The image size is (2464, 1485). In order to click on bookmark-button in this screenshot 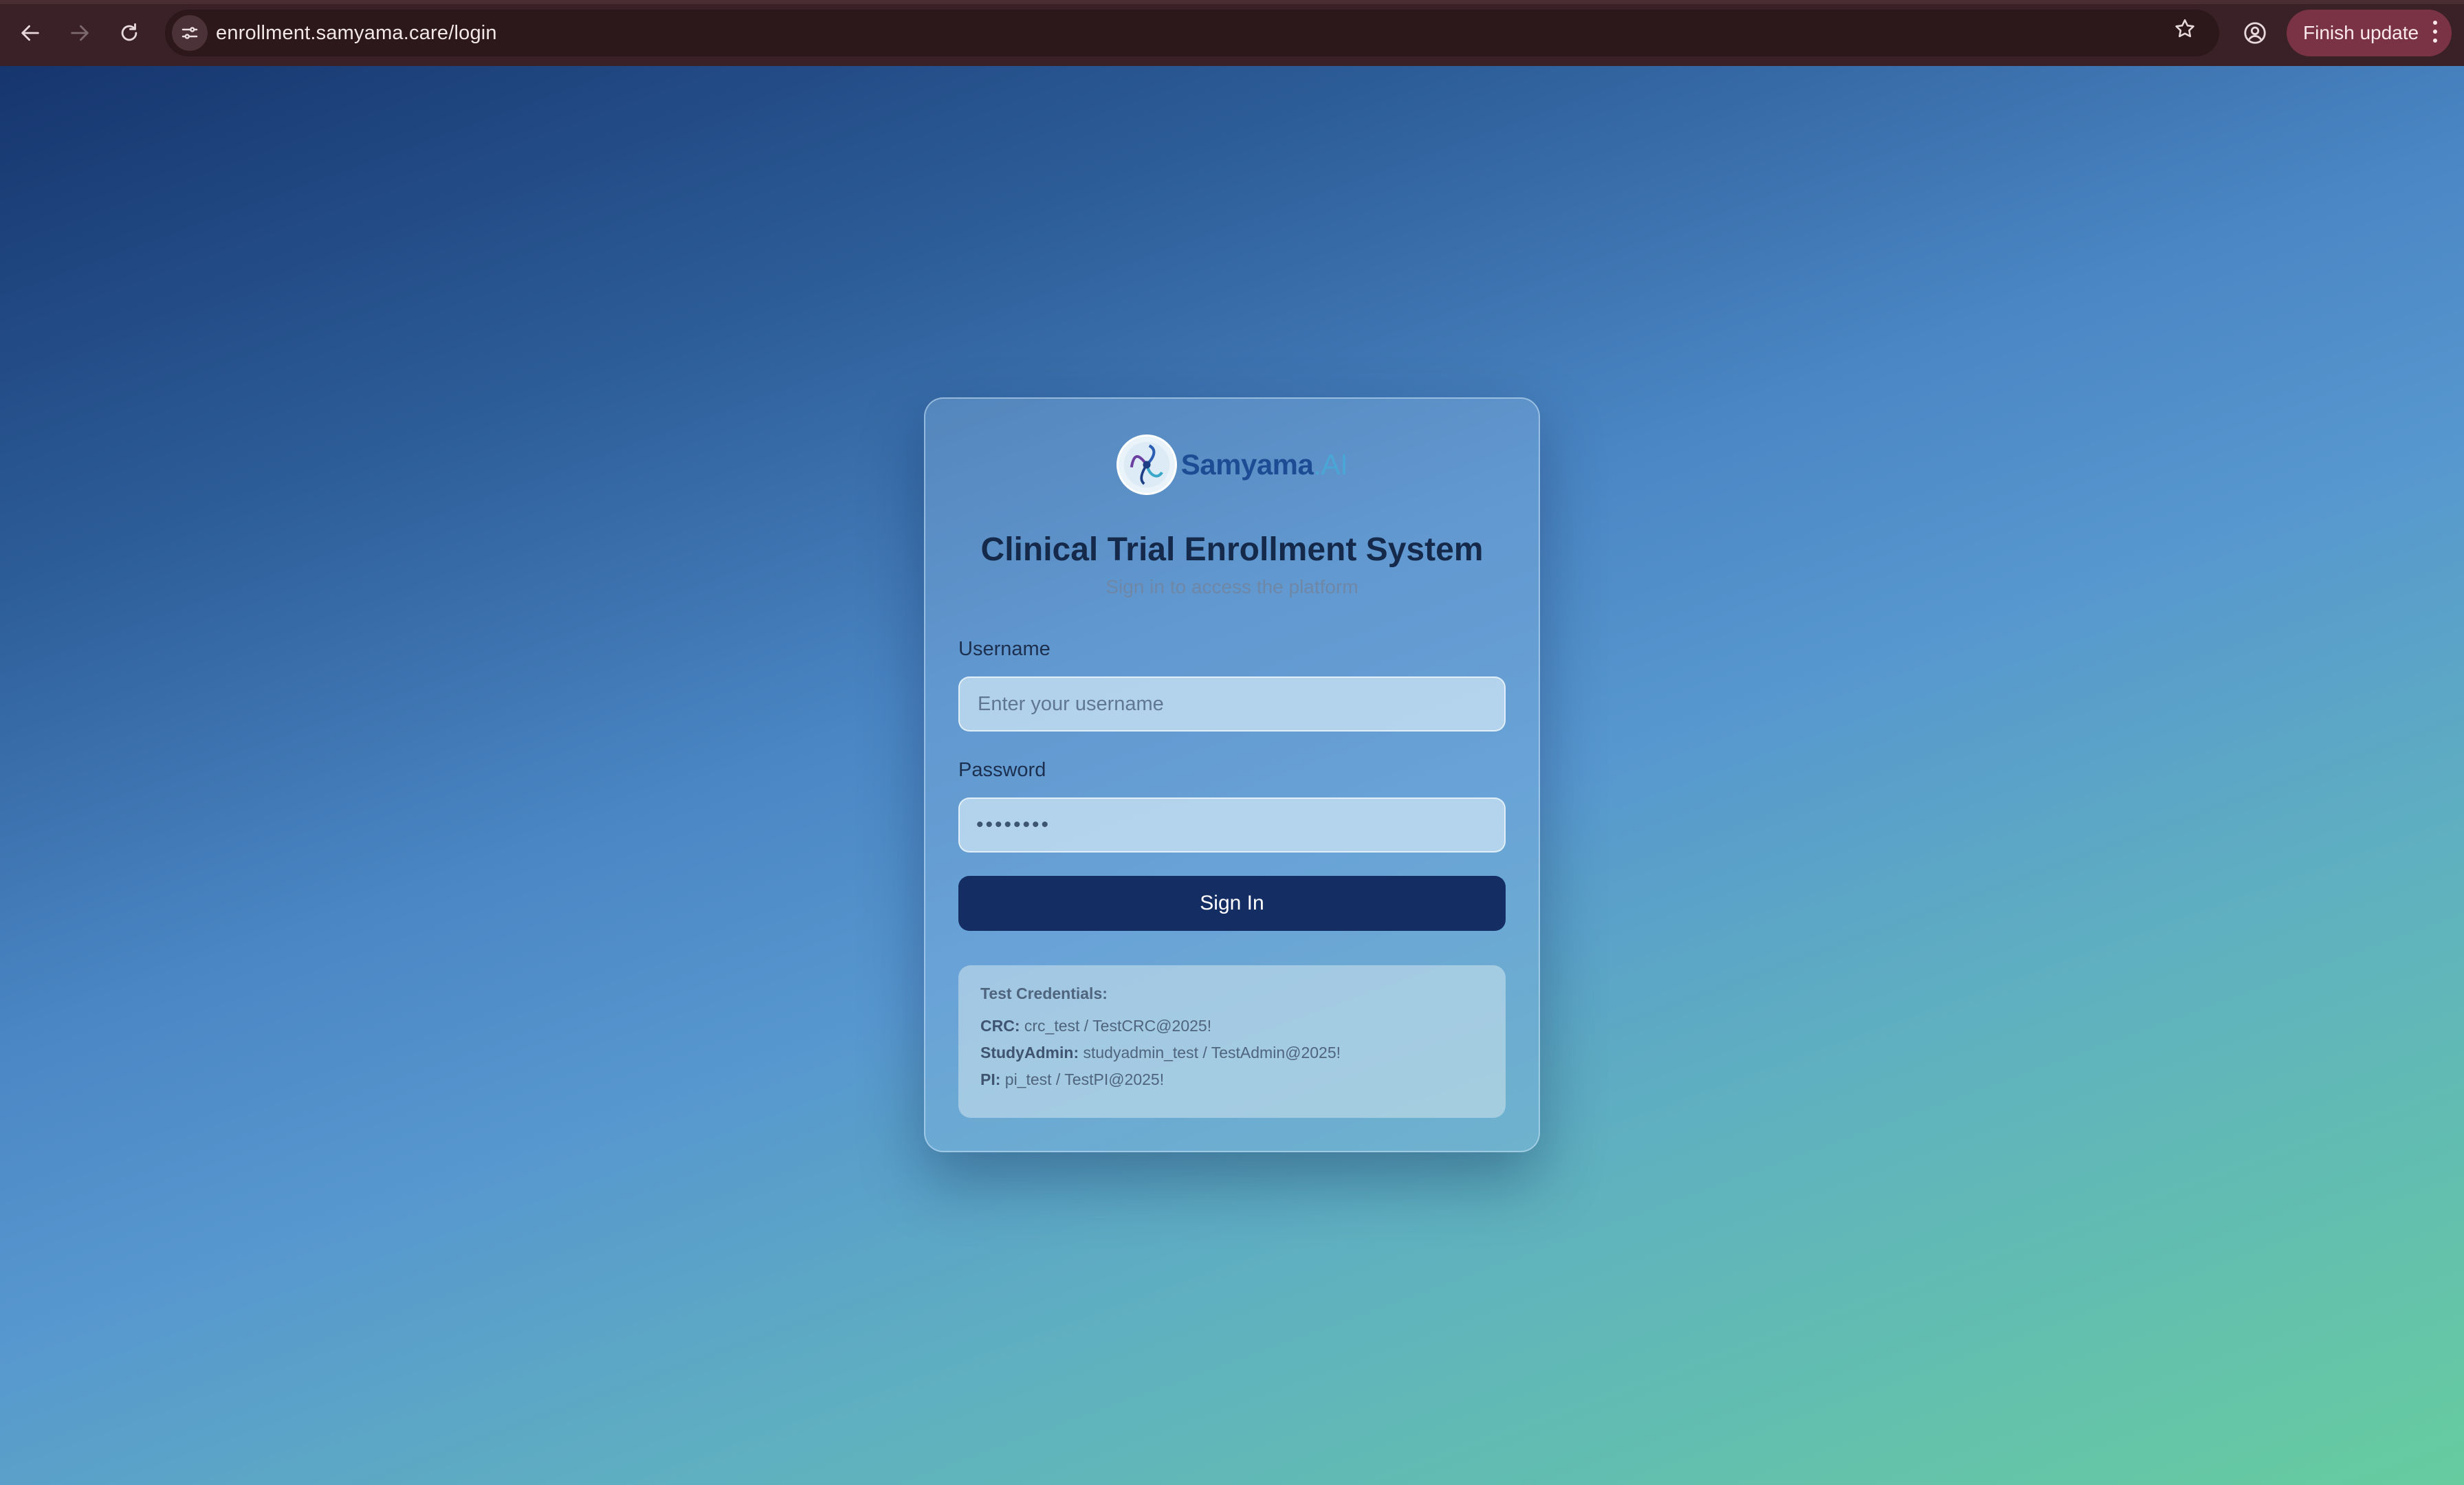, I will do `click(2185, 29)`.